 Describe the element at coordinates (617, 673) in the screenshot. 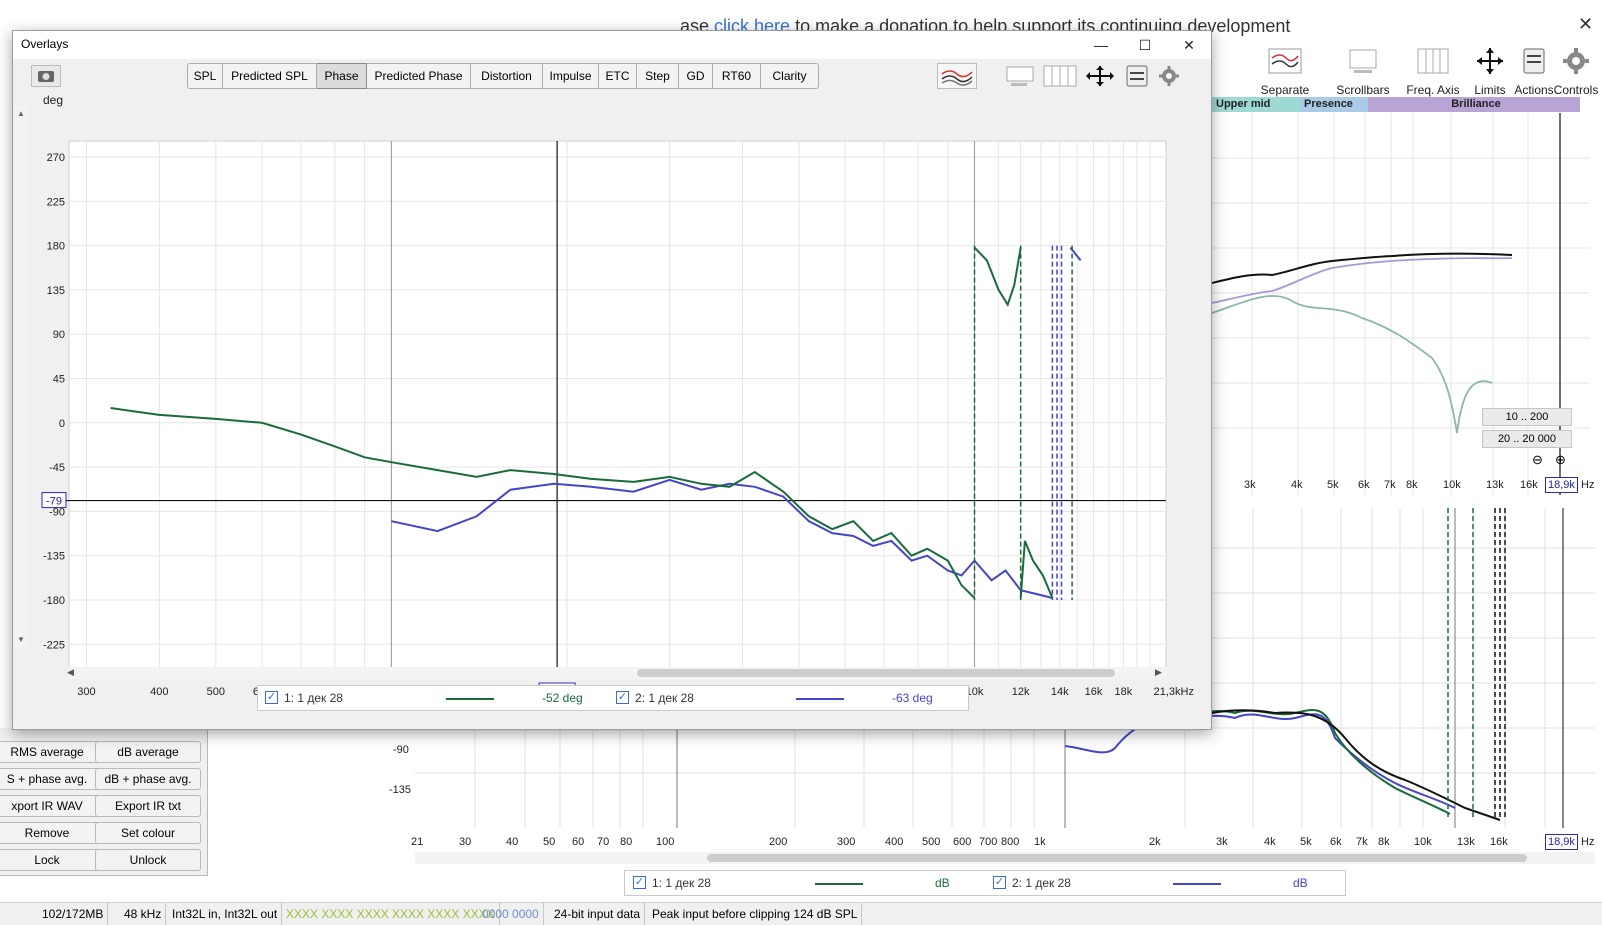

I see `x-scrollbar: ◀ ▶` at that location.